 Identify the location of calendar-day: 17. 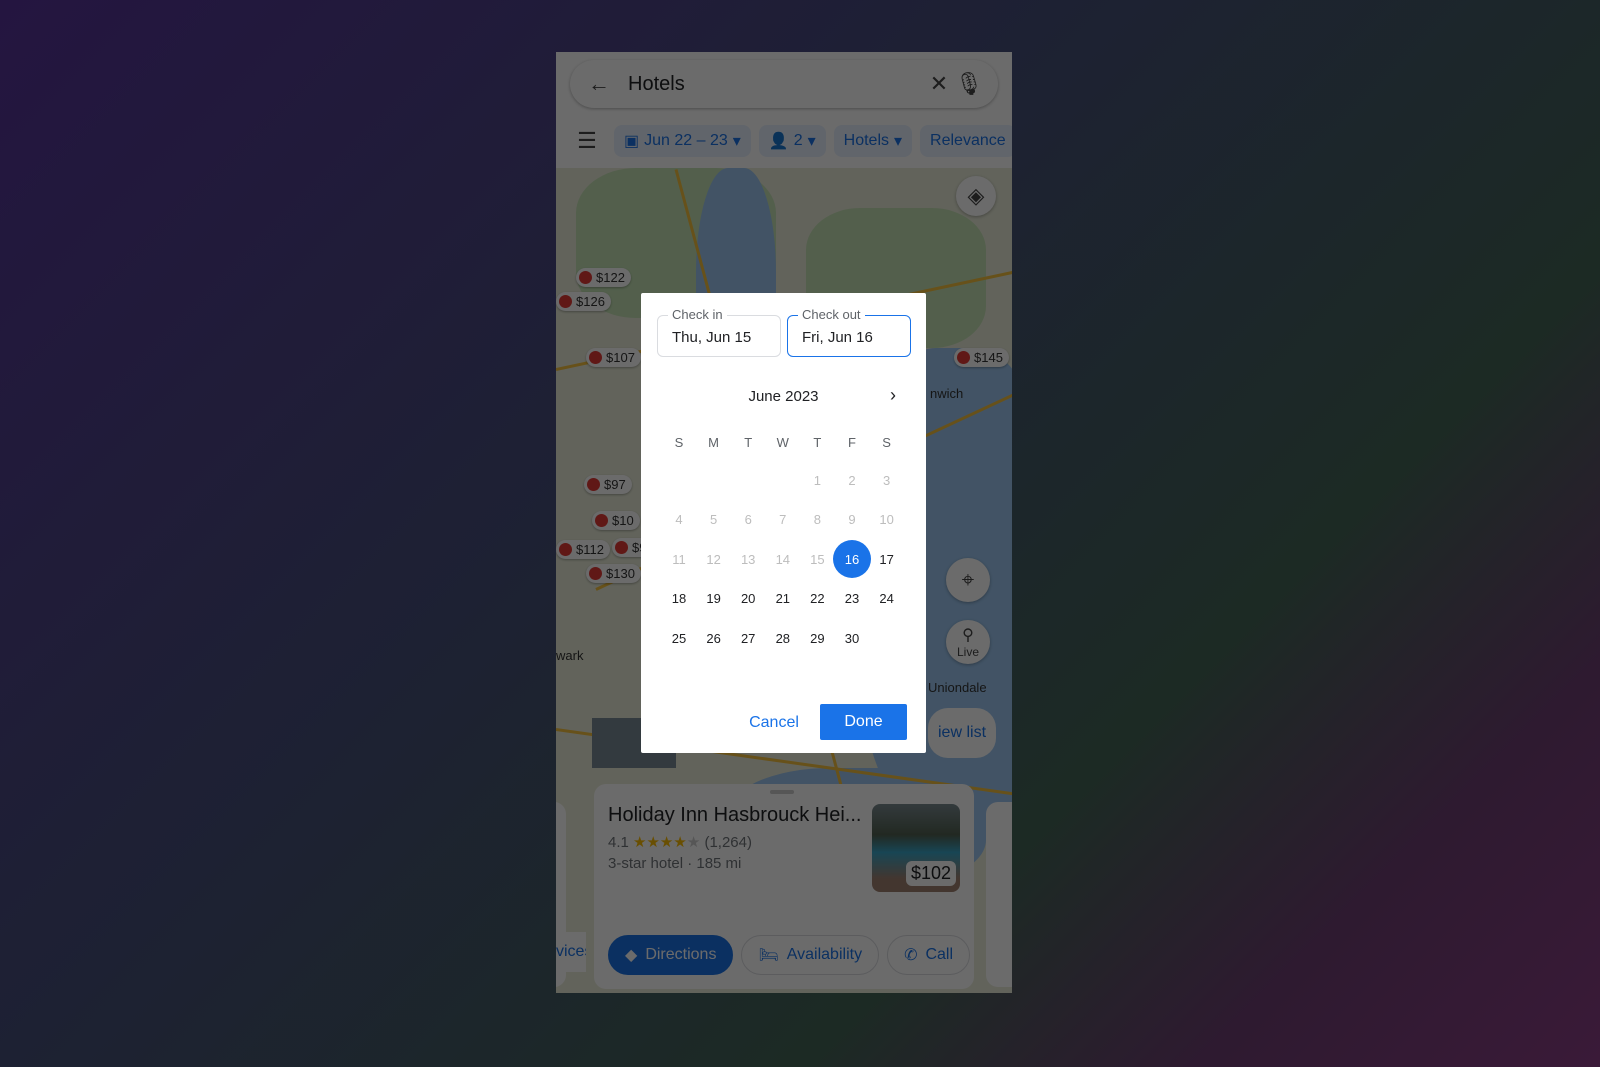
(887, 559).